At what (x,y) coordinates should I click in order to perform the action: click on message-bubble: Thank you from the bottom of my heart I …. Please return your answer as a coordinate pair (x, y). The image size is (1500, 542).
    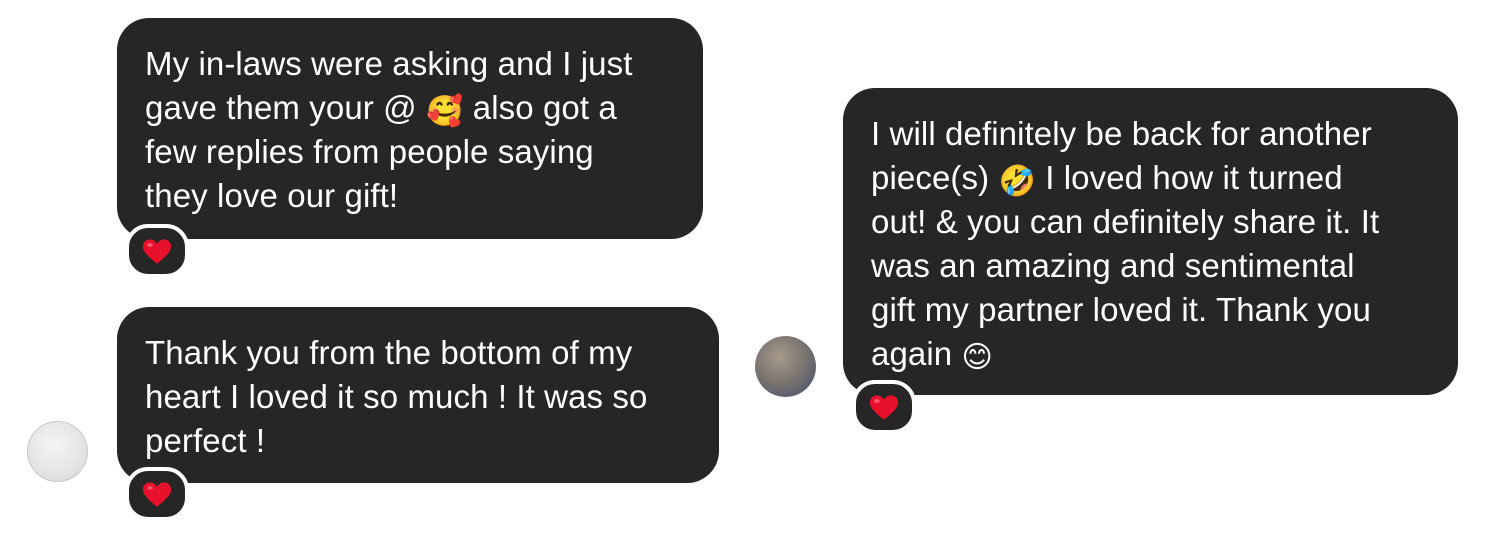
    Looking at the image, I should click on (418, 395).